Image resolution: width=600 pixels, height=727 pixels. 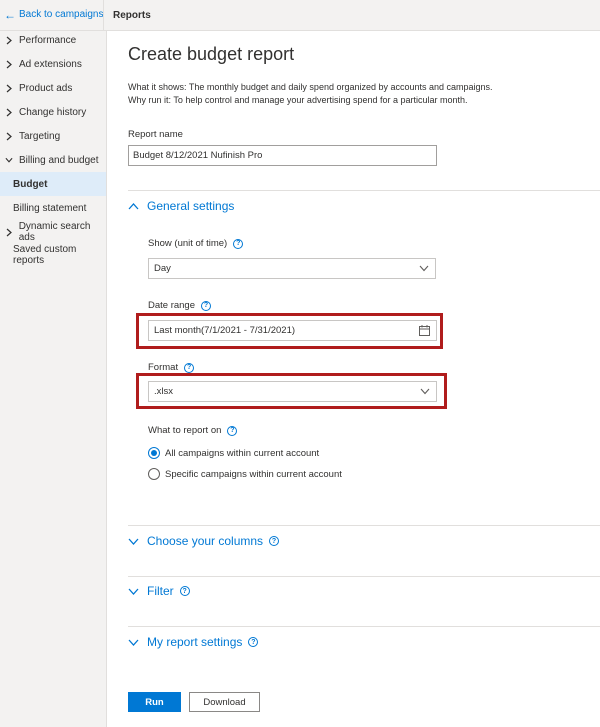 I want to click on show-unit-label-text: Show (unit of time), so click(x=188, y=243).